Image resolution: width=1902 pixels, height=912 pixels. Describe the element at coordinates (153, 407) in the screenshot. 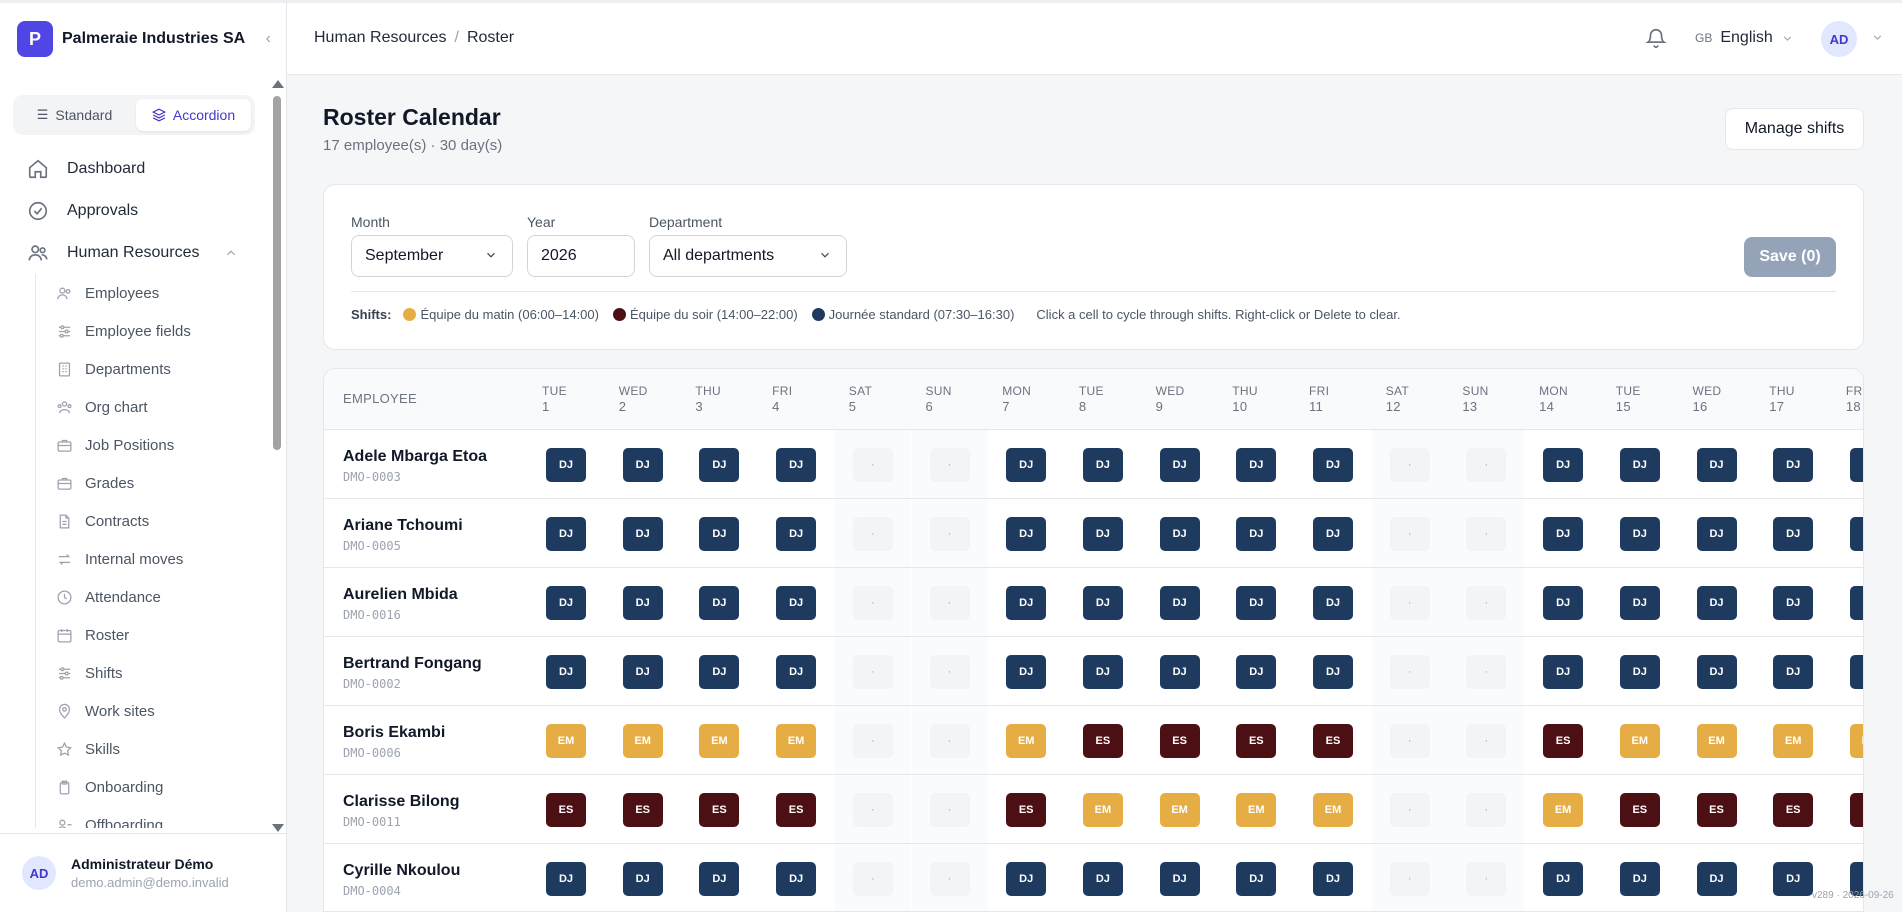

I see `sidebar-item-org-chart: Org chart` at that location.